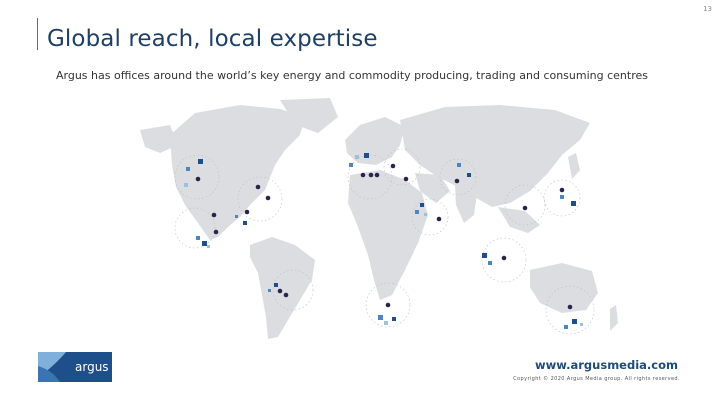 The height and width of the screenshot is (405, 720). I want to click on argus-logo: argus, so click(75, 367).